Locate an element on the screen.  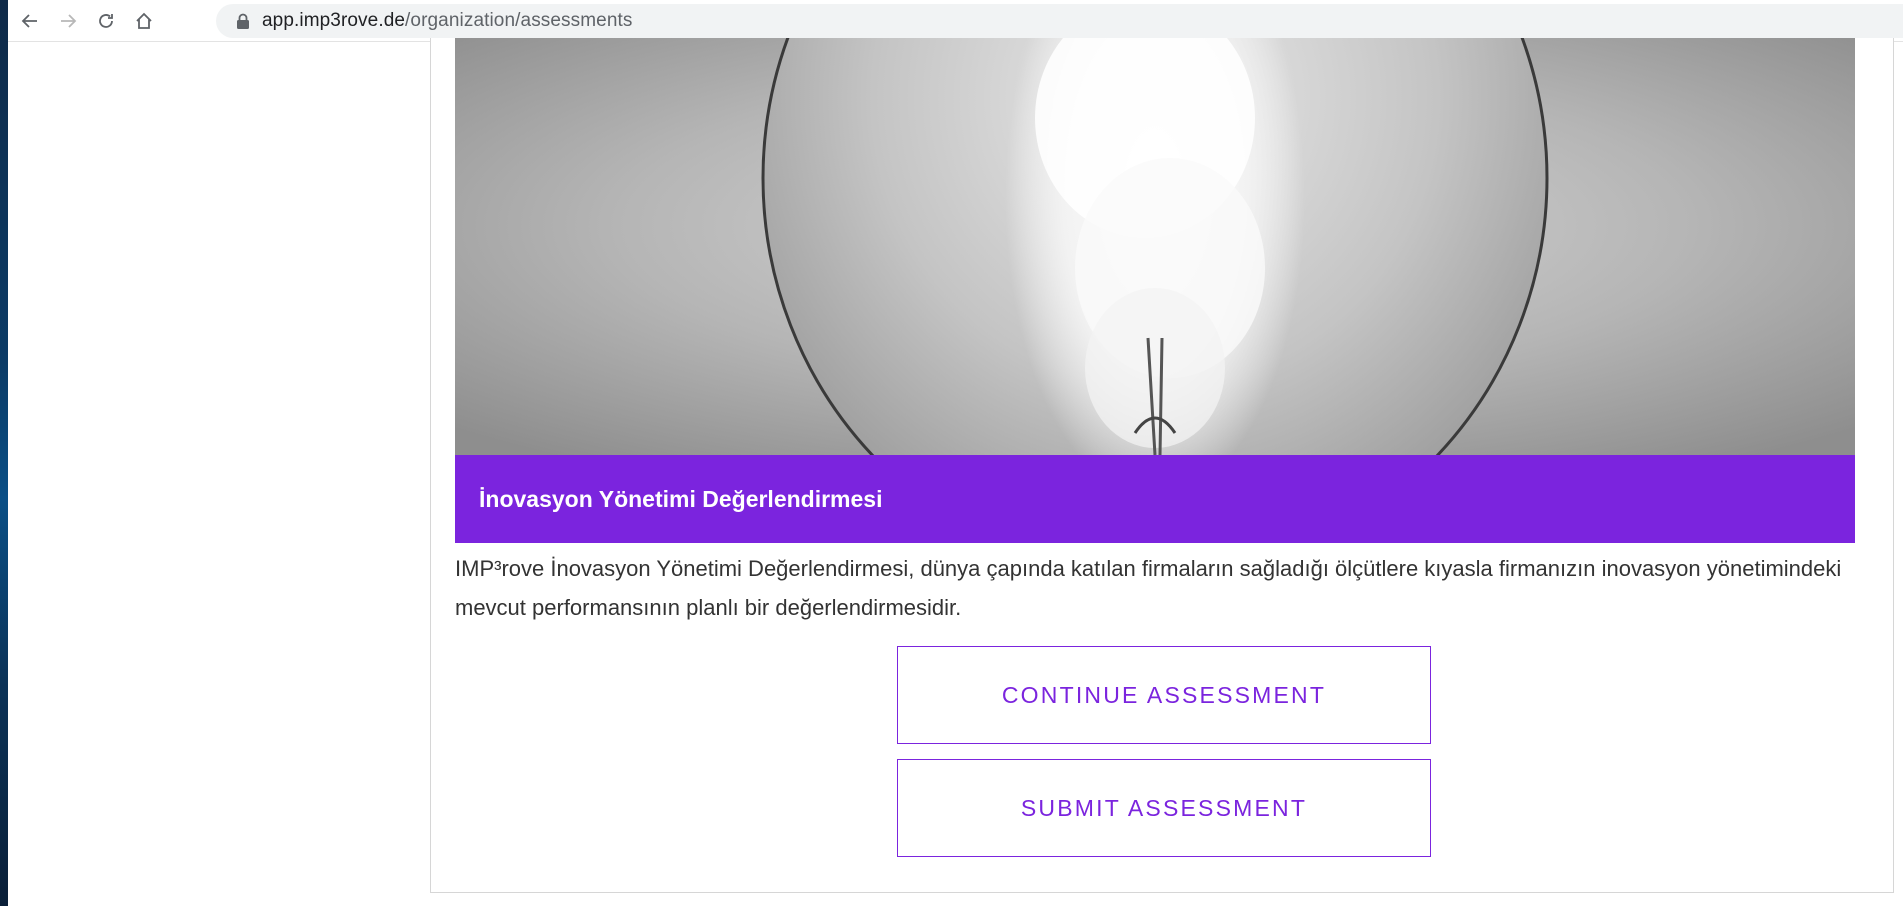
desktop-background-strip is located at coordinates (4, 453).